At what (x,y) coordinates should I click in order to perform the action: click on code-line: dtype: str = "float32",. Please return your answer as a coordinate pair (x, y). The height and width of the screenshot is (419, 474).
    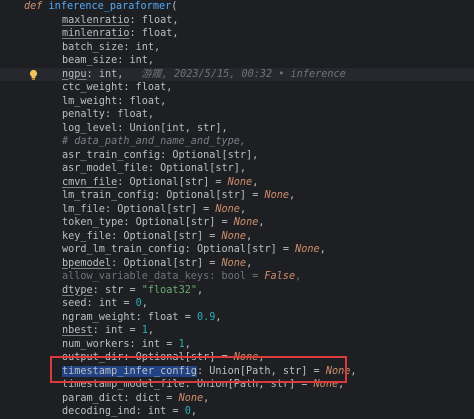
    Looking at the image, I should click on (237, 291).